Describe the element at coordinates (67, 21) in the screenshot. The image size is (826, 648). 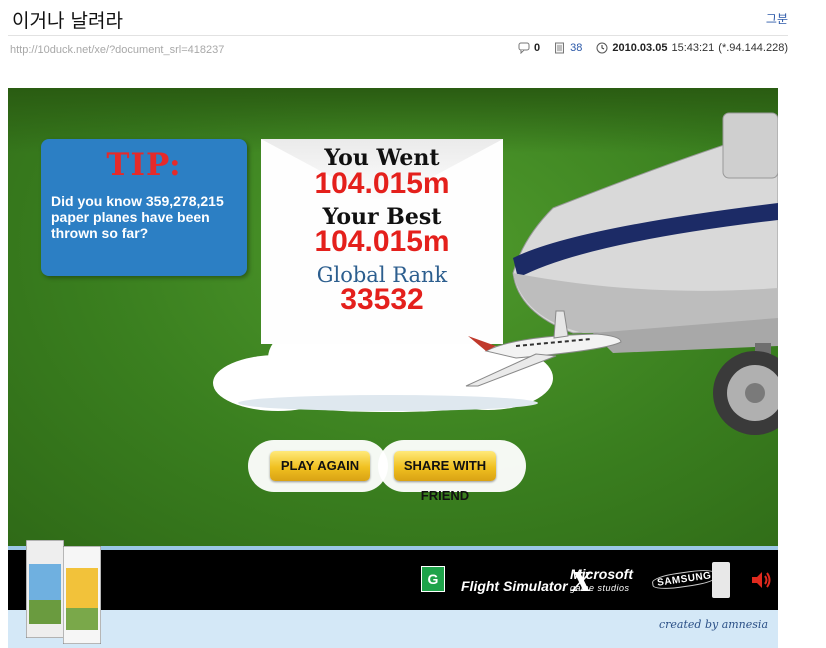
I see `post-title: 이거나 날려라` at that location.